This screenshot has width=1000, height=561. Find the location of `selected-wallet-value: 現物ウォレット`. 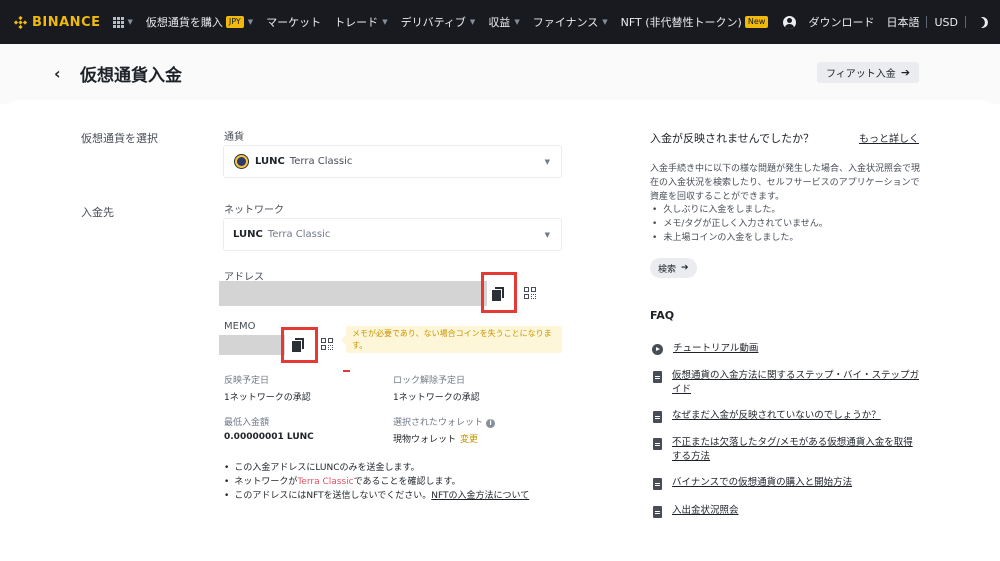

selected-wallet-value: 現物ウォレット is located at coordinates (425, 440).